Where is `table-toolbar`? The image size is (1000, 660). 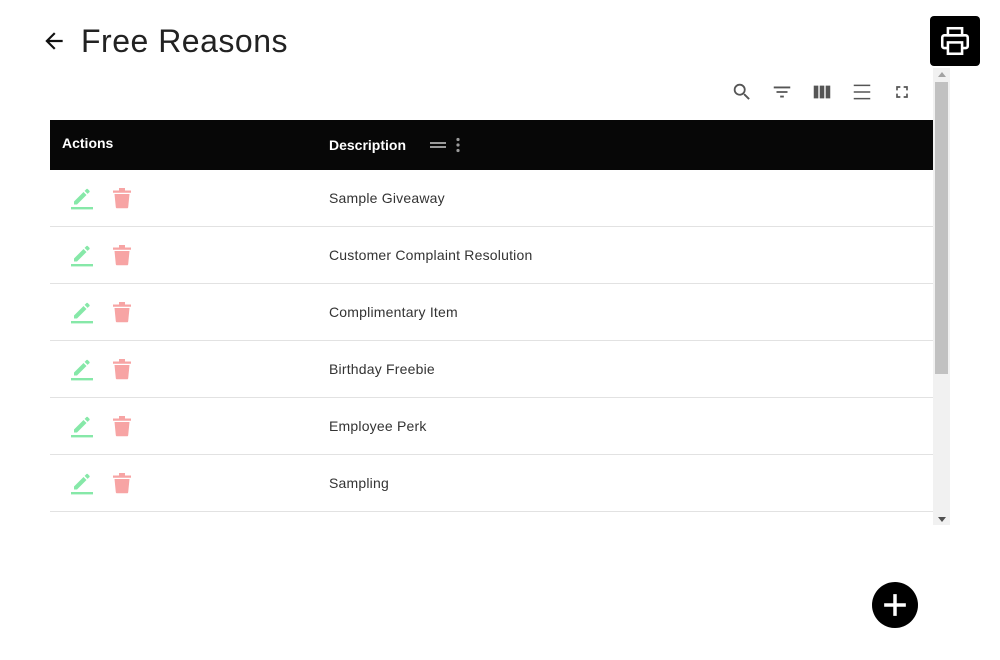 table-toolbar is located at coordinates (822, 92).